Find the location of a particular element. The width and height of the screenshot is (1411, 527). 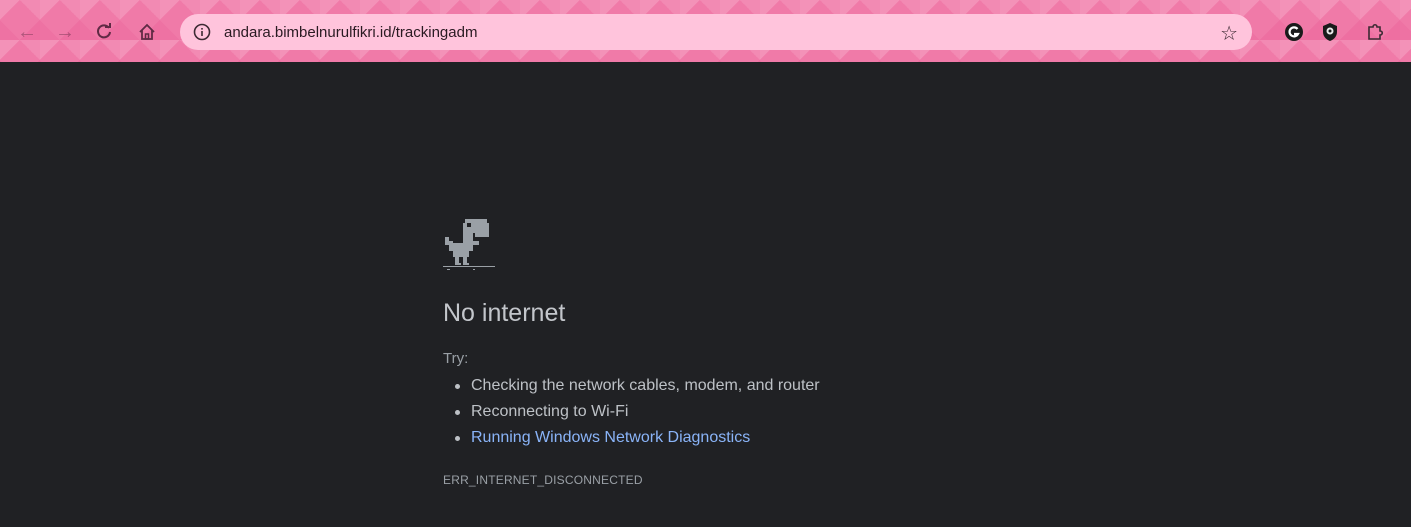

shield-extension-icon is located at coordinates (1330, 32).